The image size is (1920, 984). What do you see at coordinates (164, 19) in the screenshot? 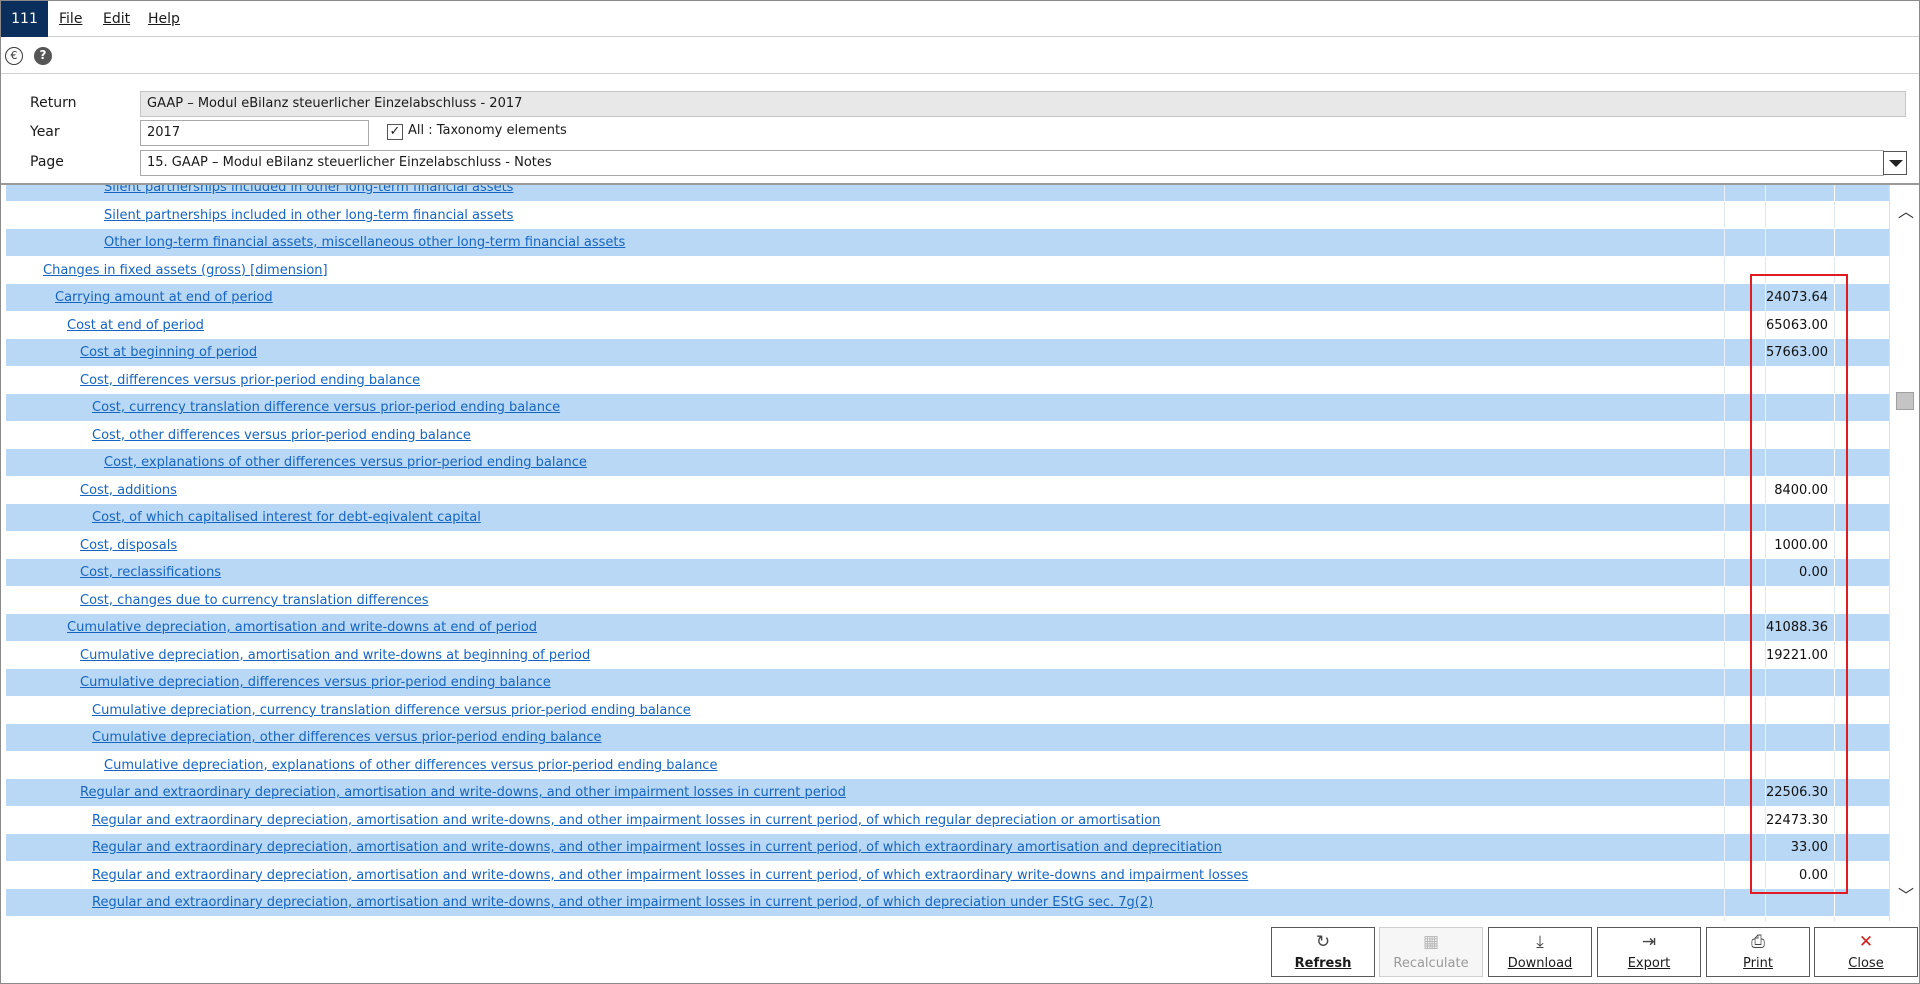
I see `menu-help: Help` at bounding box center [164, 19].